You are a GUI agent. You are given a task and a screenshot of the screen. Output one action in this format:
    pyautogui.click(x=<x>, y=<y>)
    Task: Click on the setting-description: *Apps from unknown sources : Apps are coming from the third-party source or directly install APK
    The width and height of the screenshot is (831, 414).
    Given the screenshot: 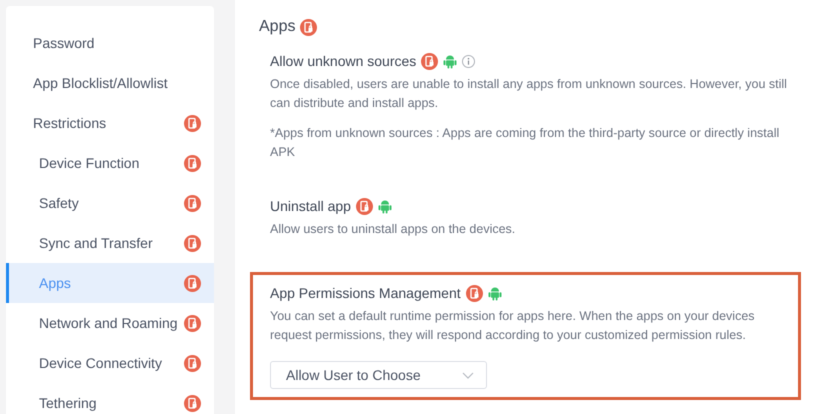 What is the action you would take?
    pyautogui.click(x=525, y=143)
    